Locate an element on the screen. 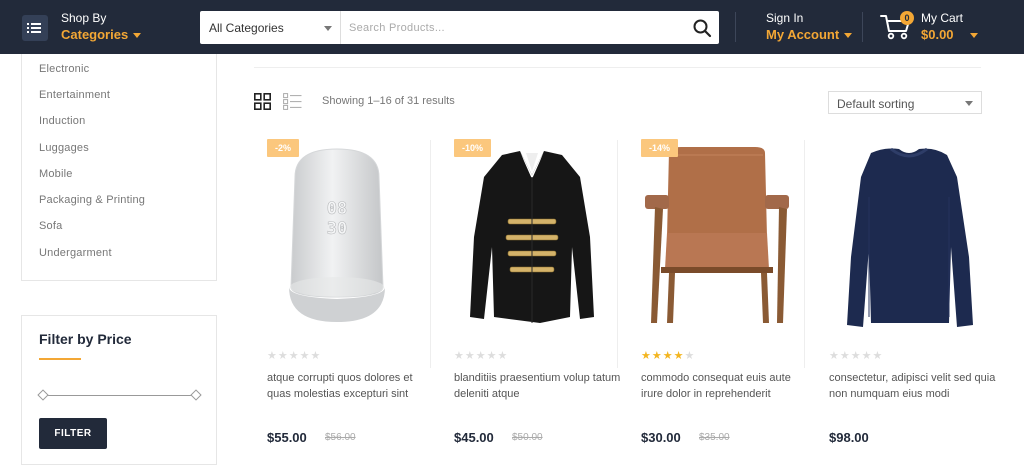 This screenshot has height=465, width=1024. my-account-dropdown: My Account is located at coordinates (809, 34).